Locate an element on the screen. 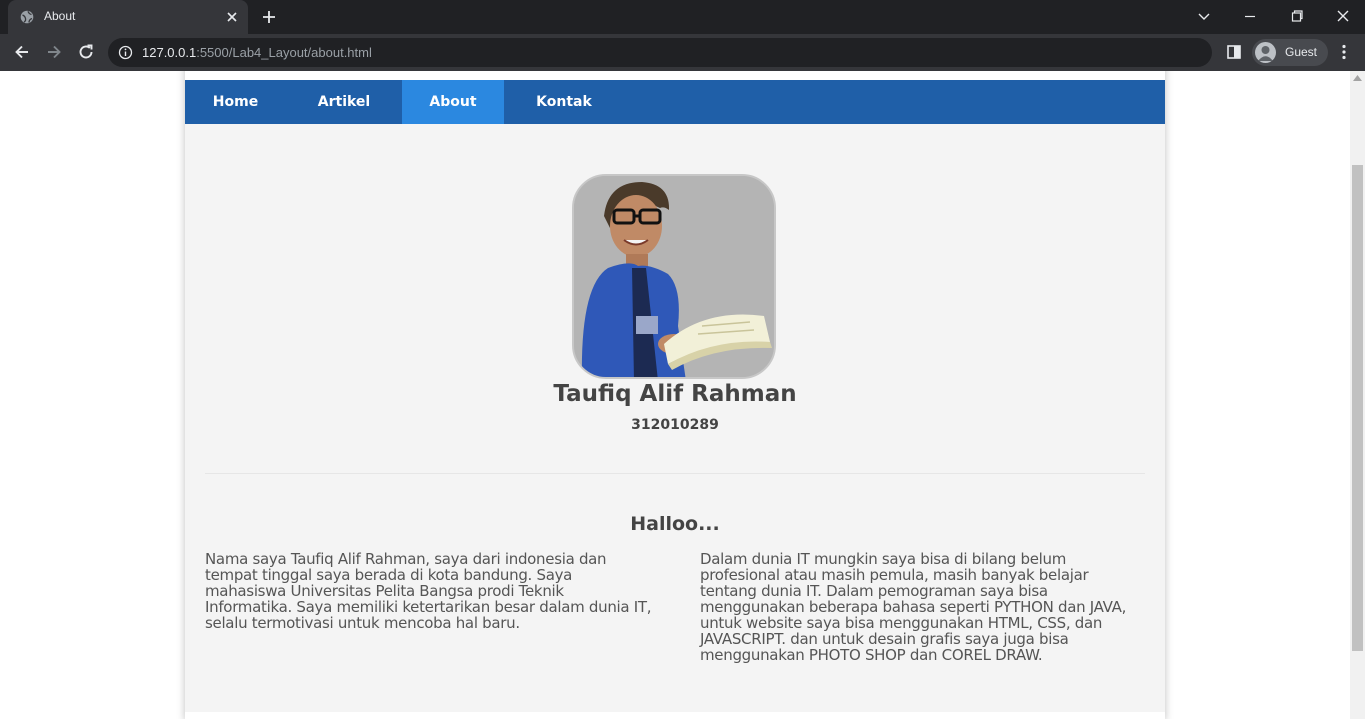 The height and width of the screenshot is (719, 1365). guest-avatar-icon is located at coordinates (1265, 52).